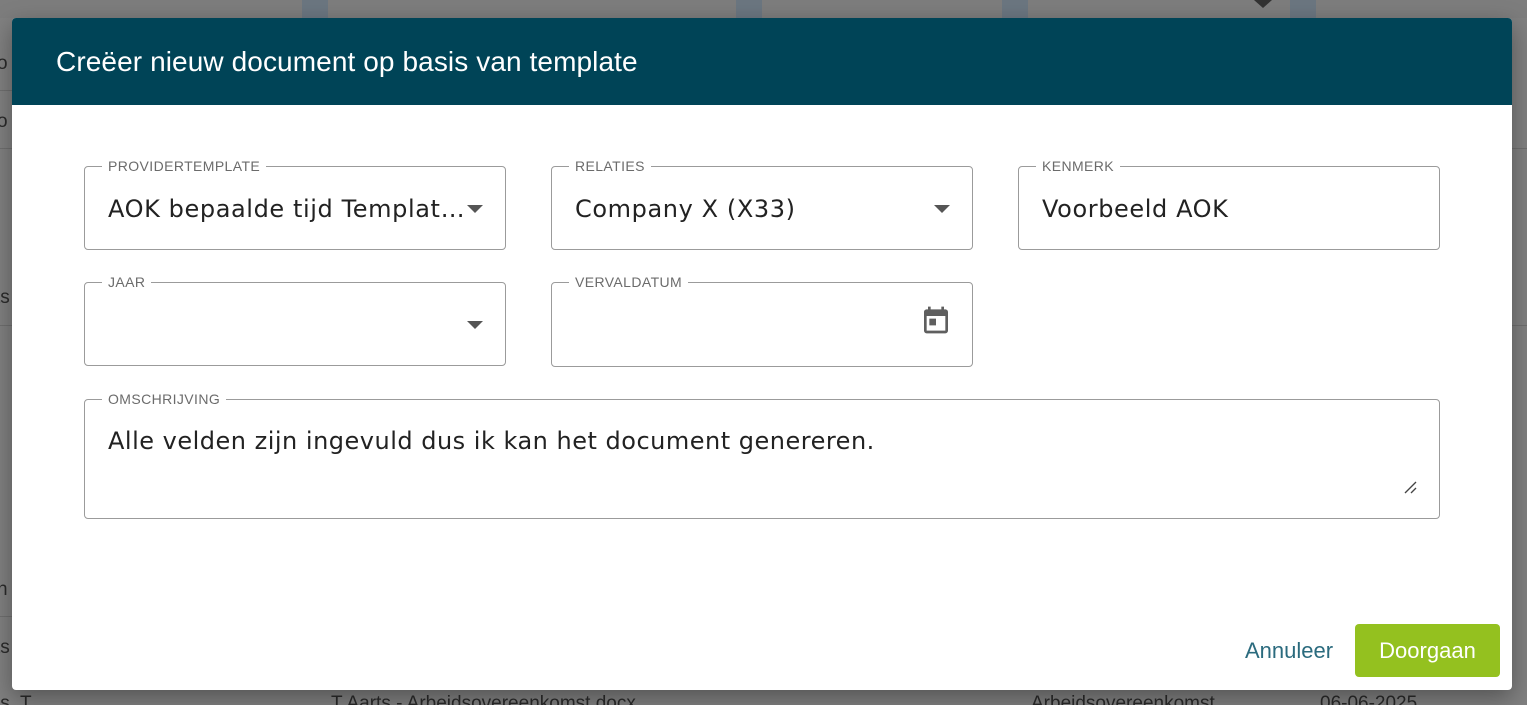 This screenshot has width=1527, height=705. I want to click on vervaldatum-field: VERVALDATUM, so click(762, 320).